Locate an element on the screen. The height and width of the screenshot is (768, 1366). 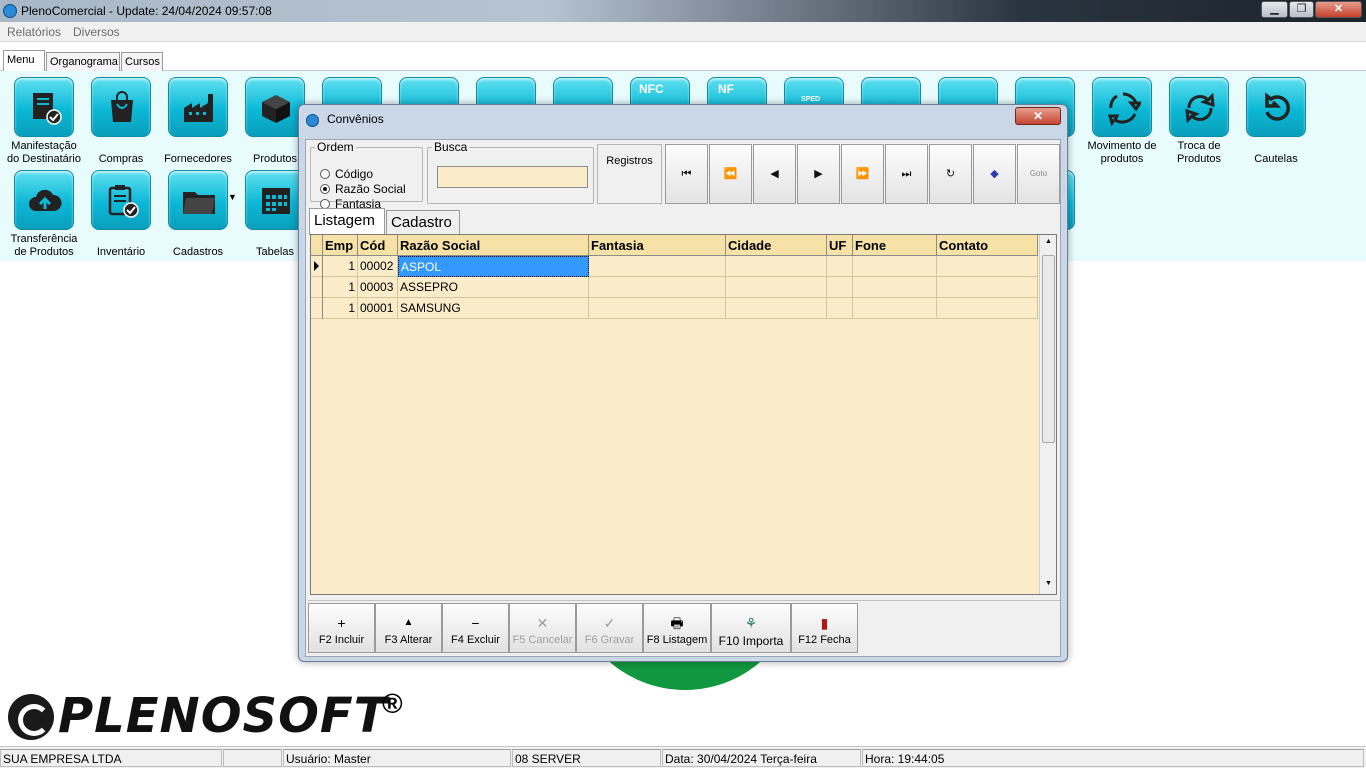
alterar-button: ▲ F3 Alterar is located at coordinates (408, 628).